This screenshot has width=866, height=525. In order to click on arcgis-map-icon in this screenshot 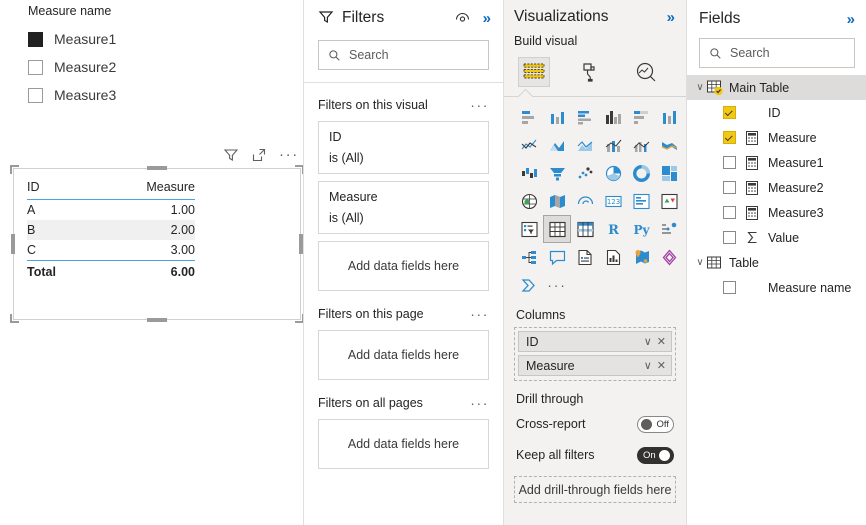, I will do `click(641, 257)`.